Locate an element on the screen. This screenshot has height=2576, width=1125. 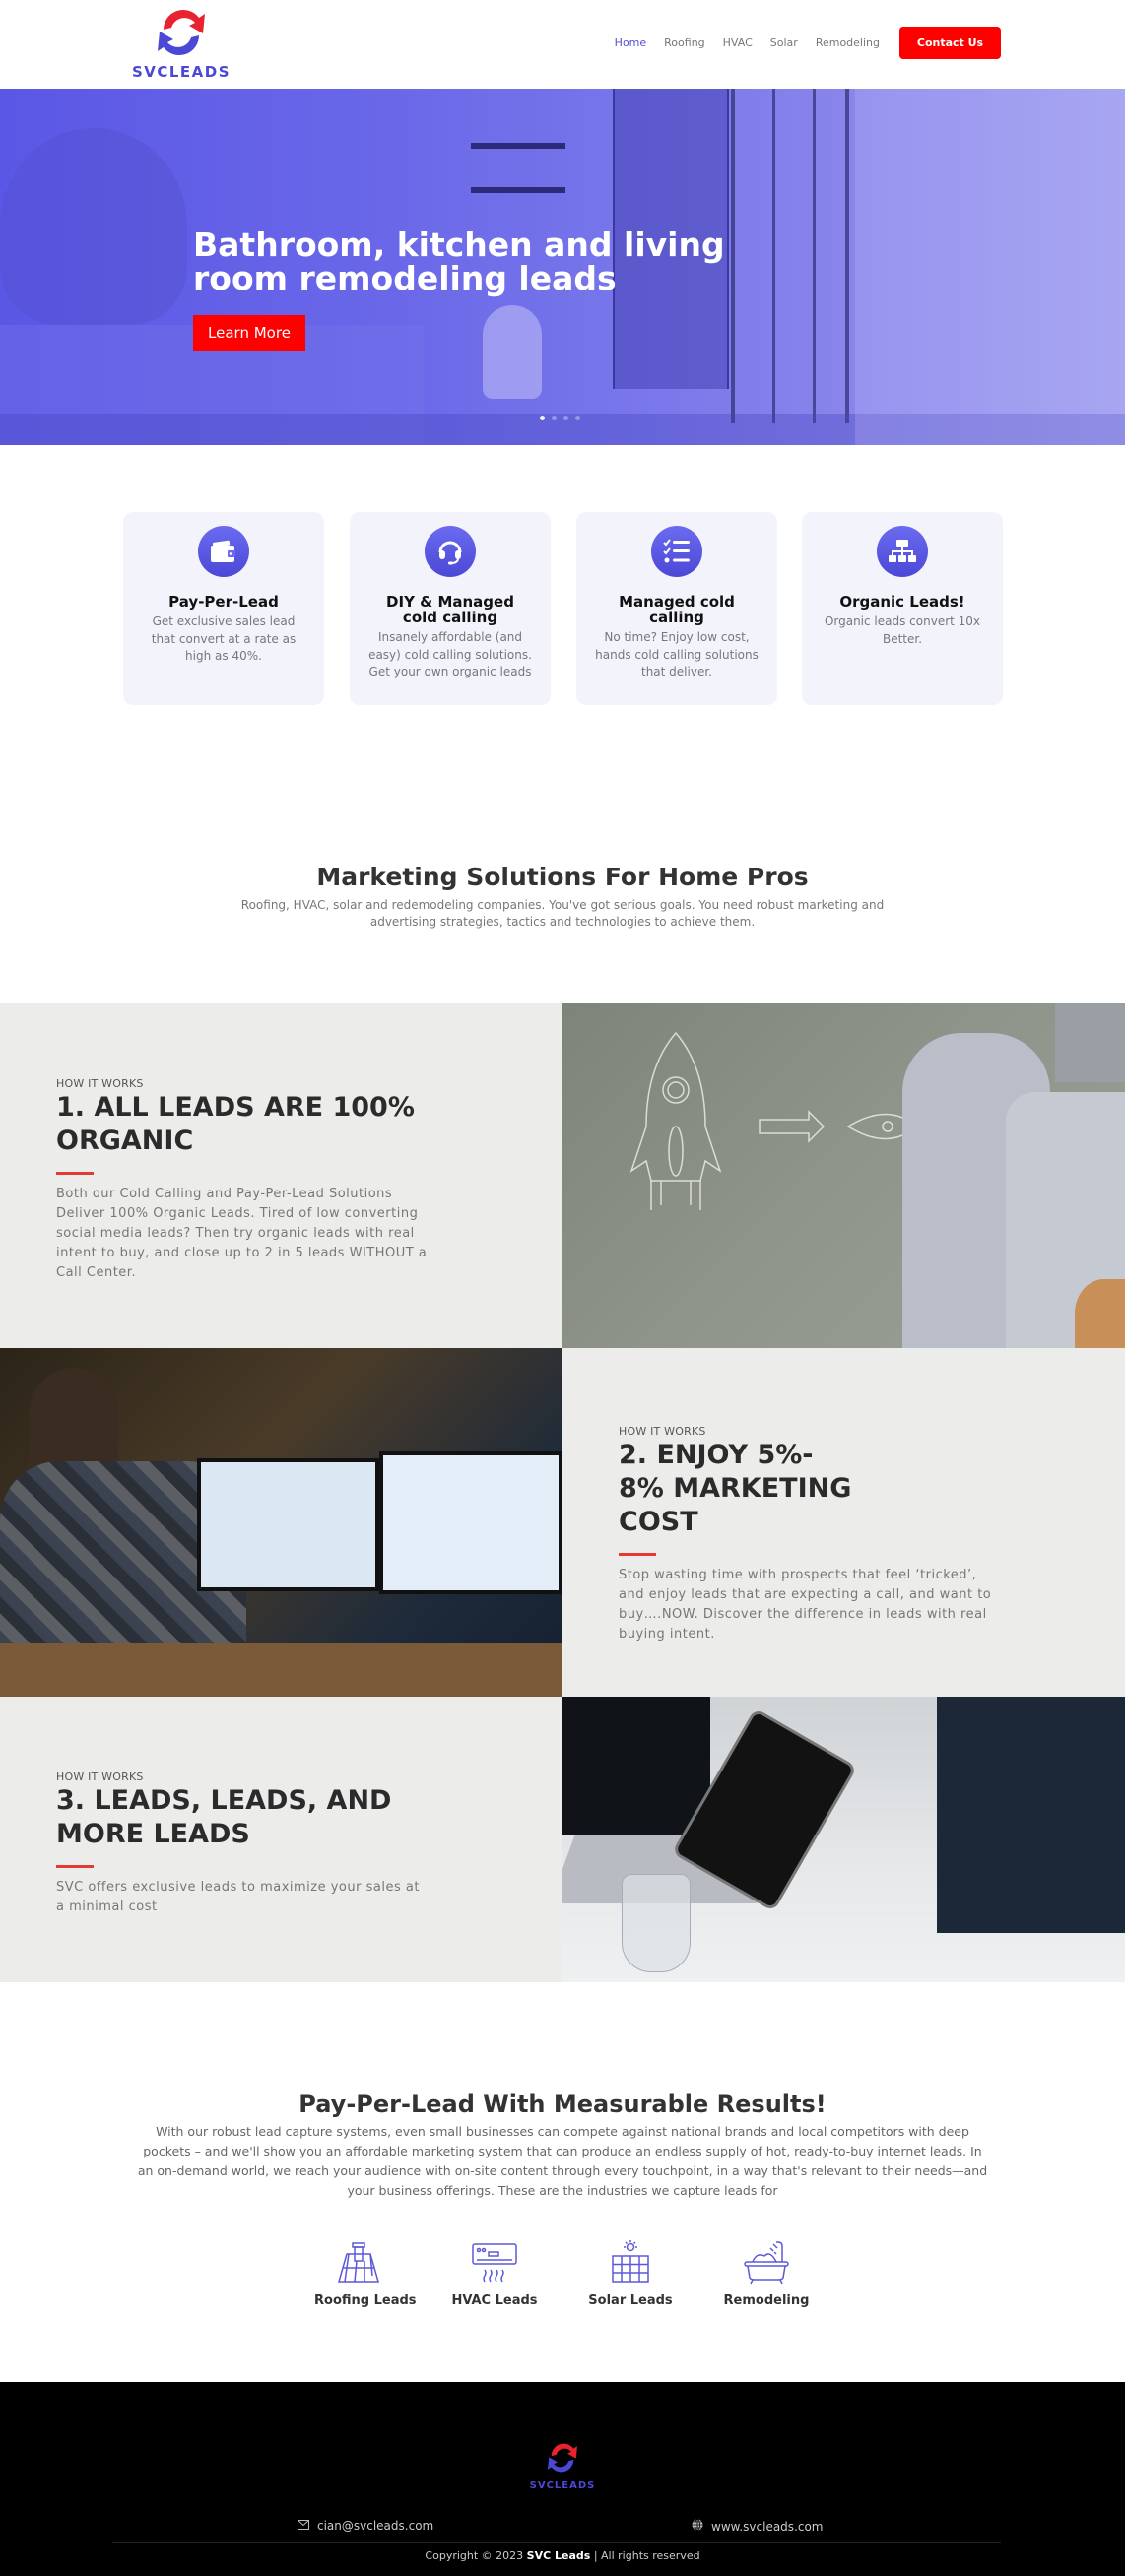
glass-shape is located at coordinates (656, 1923).